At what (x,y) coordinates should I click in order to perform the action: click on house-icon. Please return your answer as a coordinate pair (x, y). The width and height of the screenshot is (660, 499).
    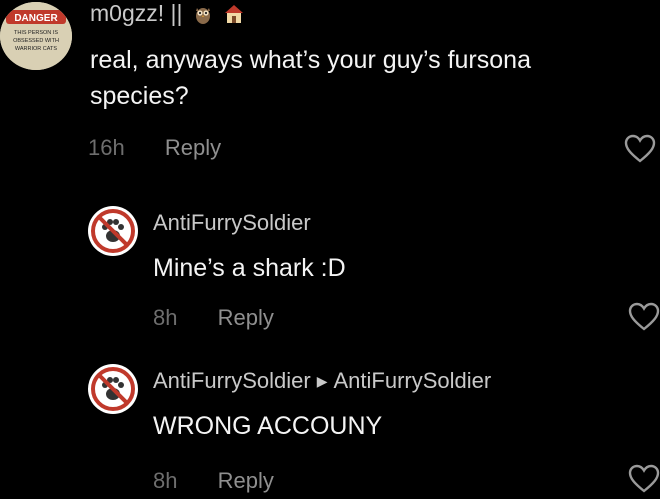
    Looking at the image, I should click on (233, 14).